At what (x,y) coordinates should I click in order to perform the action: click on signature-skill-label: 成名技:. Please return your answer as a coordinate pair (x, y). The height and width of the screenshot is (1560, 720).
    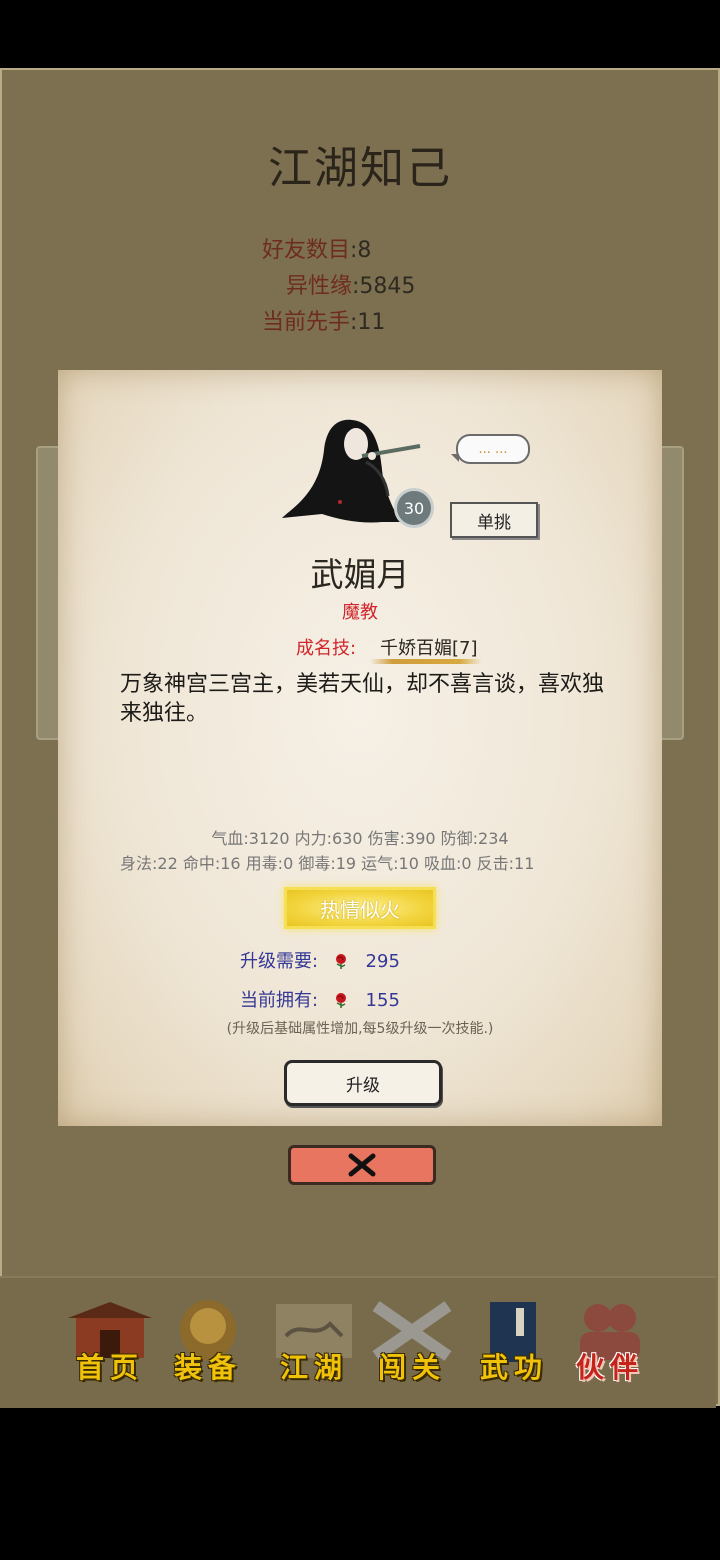
    Looking at the image, I should click on (326, 648).